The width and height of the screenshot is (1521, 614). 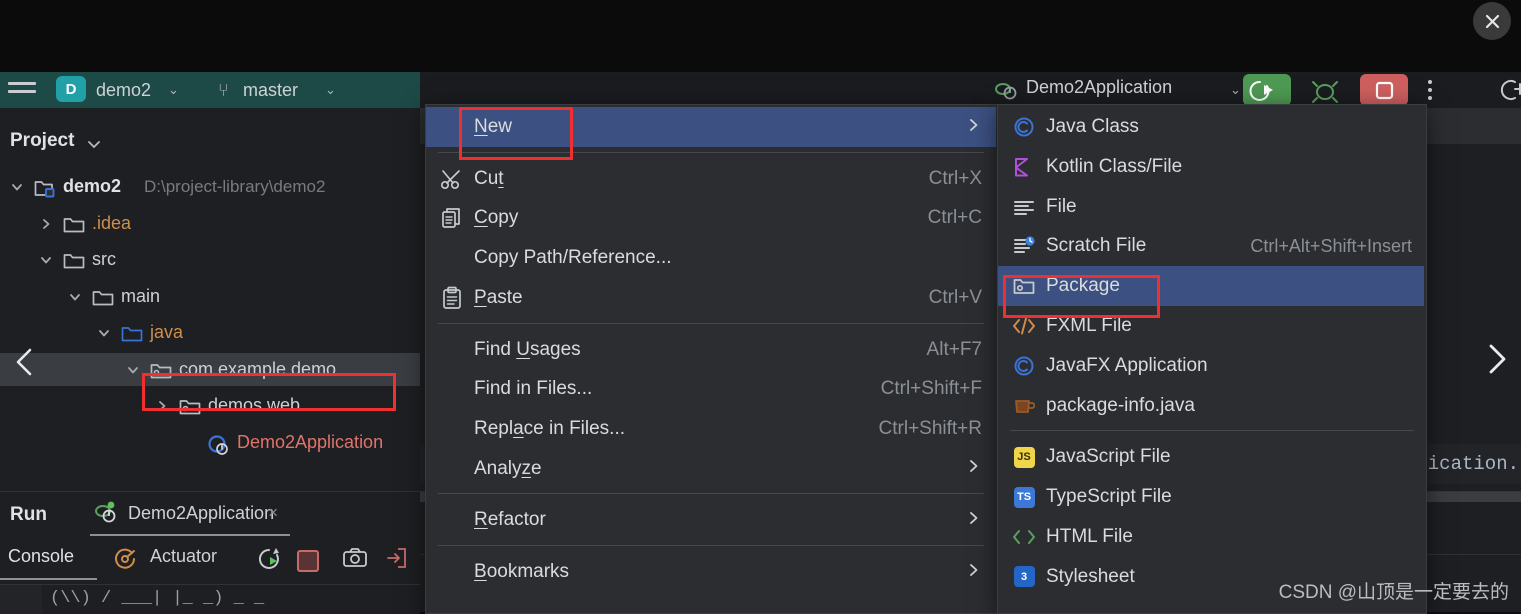 I want to click on submenu-item-kotlin-class-file: Kotlin Class/File, so click(x=1211, y=167).